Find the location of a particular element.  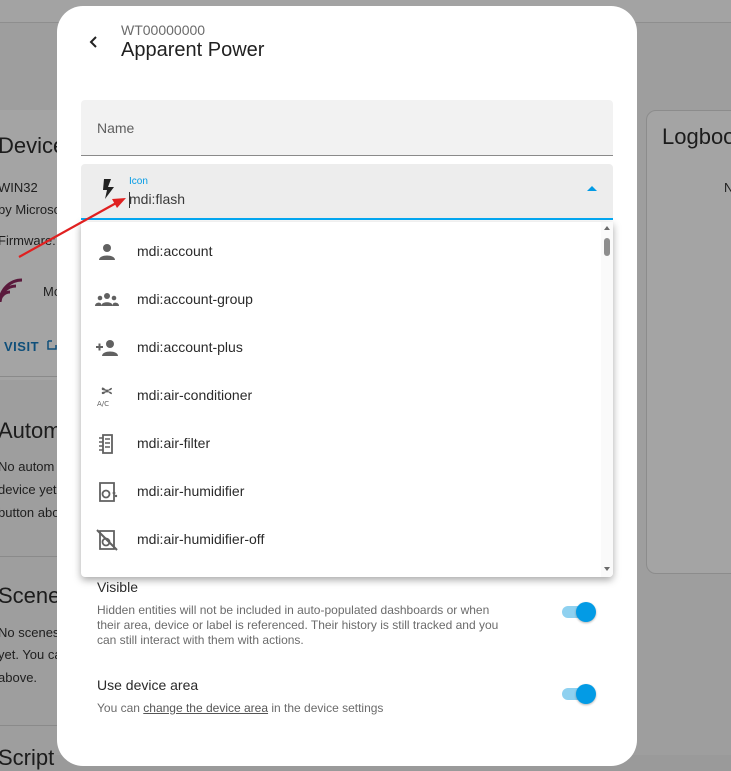

list-item-label: mdi:air-humidifier-off is located at coordinates (201, 539).